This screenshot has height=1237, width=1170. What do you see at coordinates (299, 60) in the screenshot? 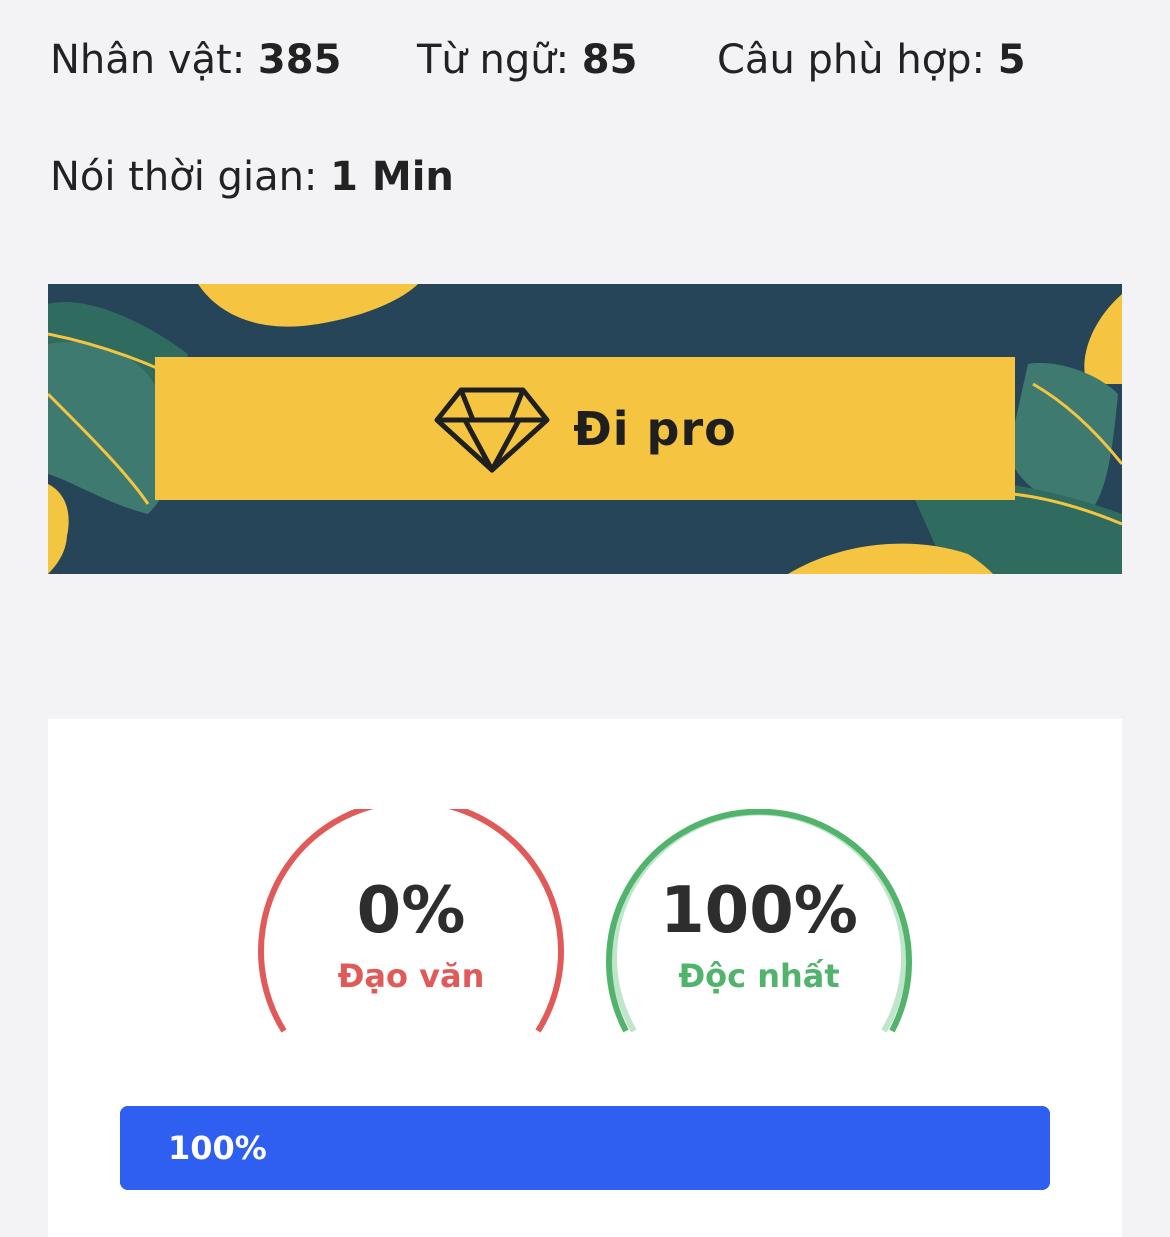
I see `character-count-value: 385` at bounding box center [299, 60].